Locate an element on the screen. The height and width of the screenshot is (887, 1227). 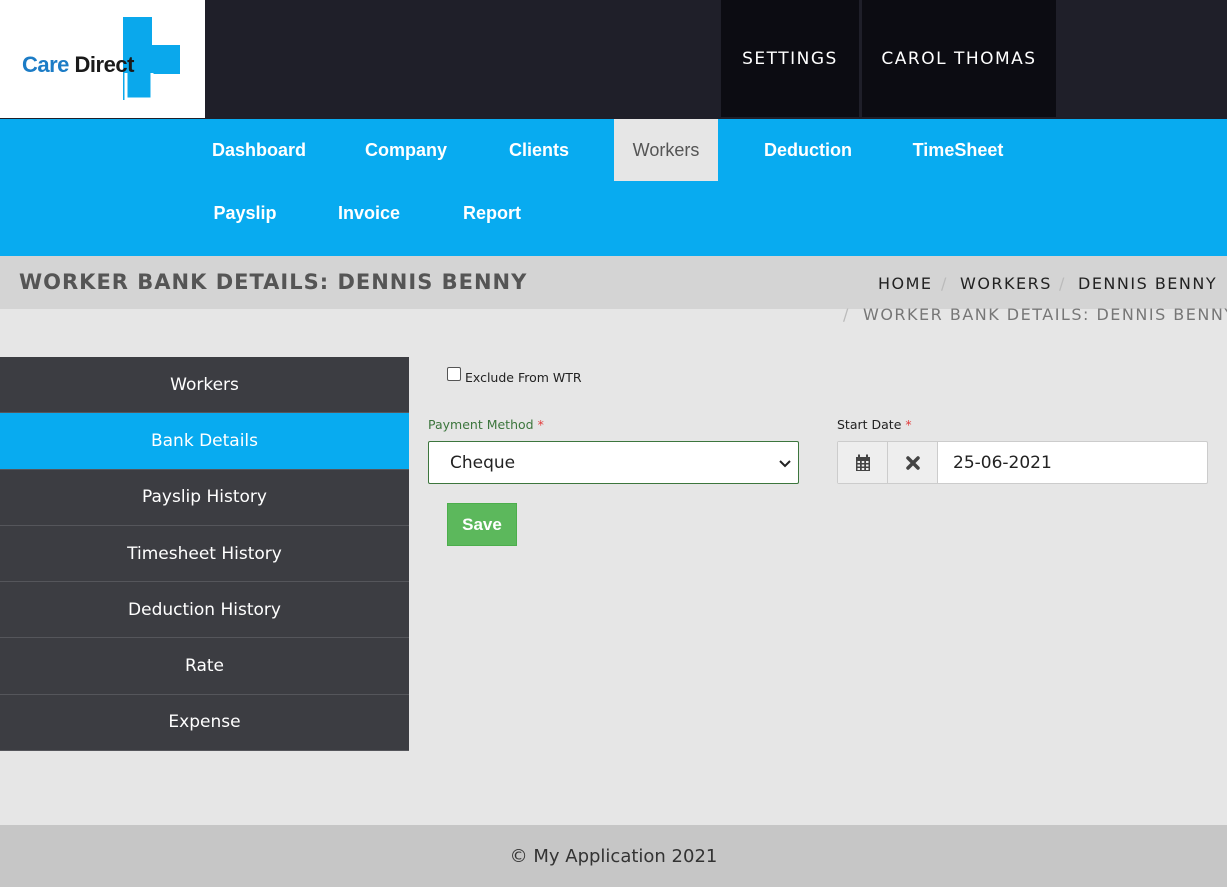
nav-item-invoice: Invoice is located at coordinates (369, 213).